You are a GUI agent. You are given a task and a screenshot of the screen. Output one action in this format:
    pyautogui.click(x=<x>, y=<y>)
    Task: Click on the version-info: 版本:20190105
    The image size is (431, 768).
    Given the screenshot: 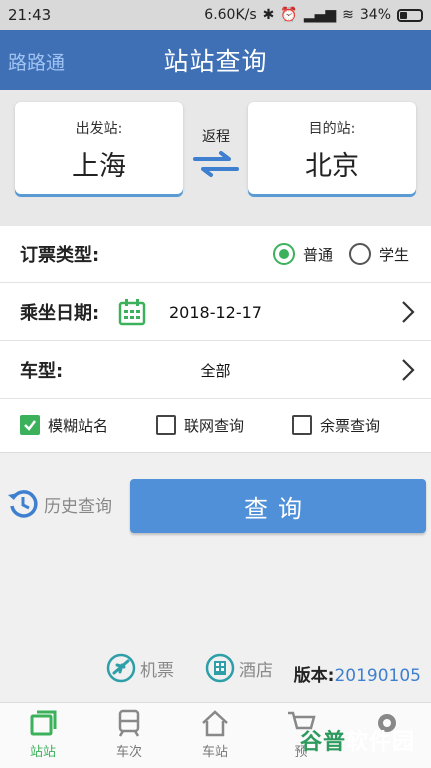 What is the action you would take?
    pyautogui.click(x=357, y=673)
    